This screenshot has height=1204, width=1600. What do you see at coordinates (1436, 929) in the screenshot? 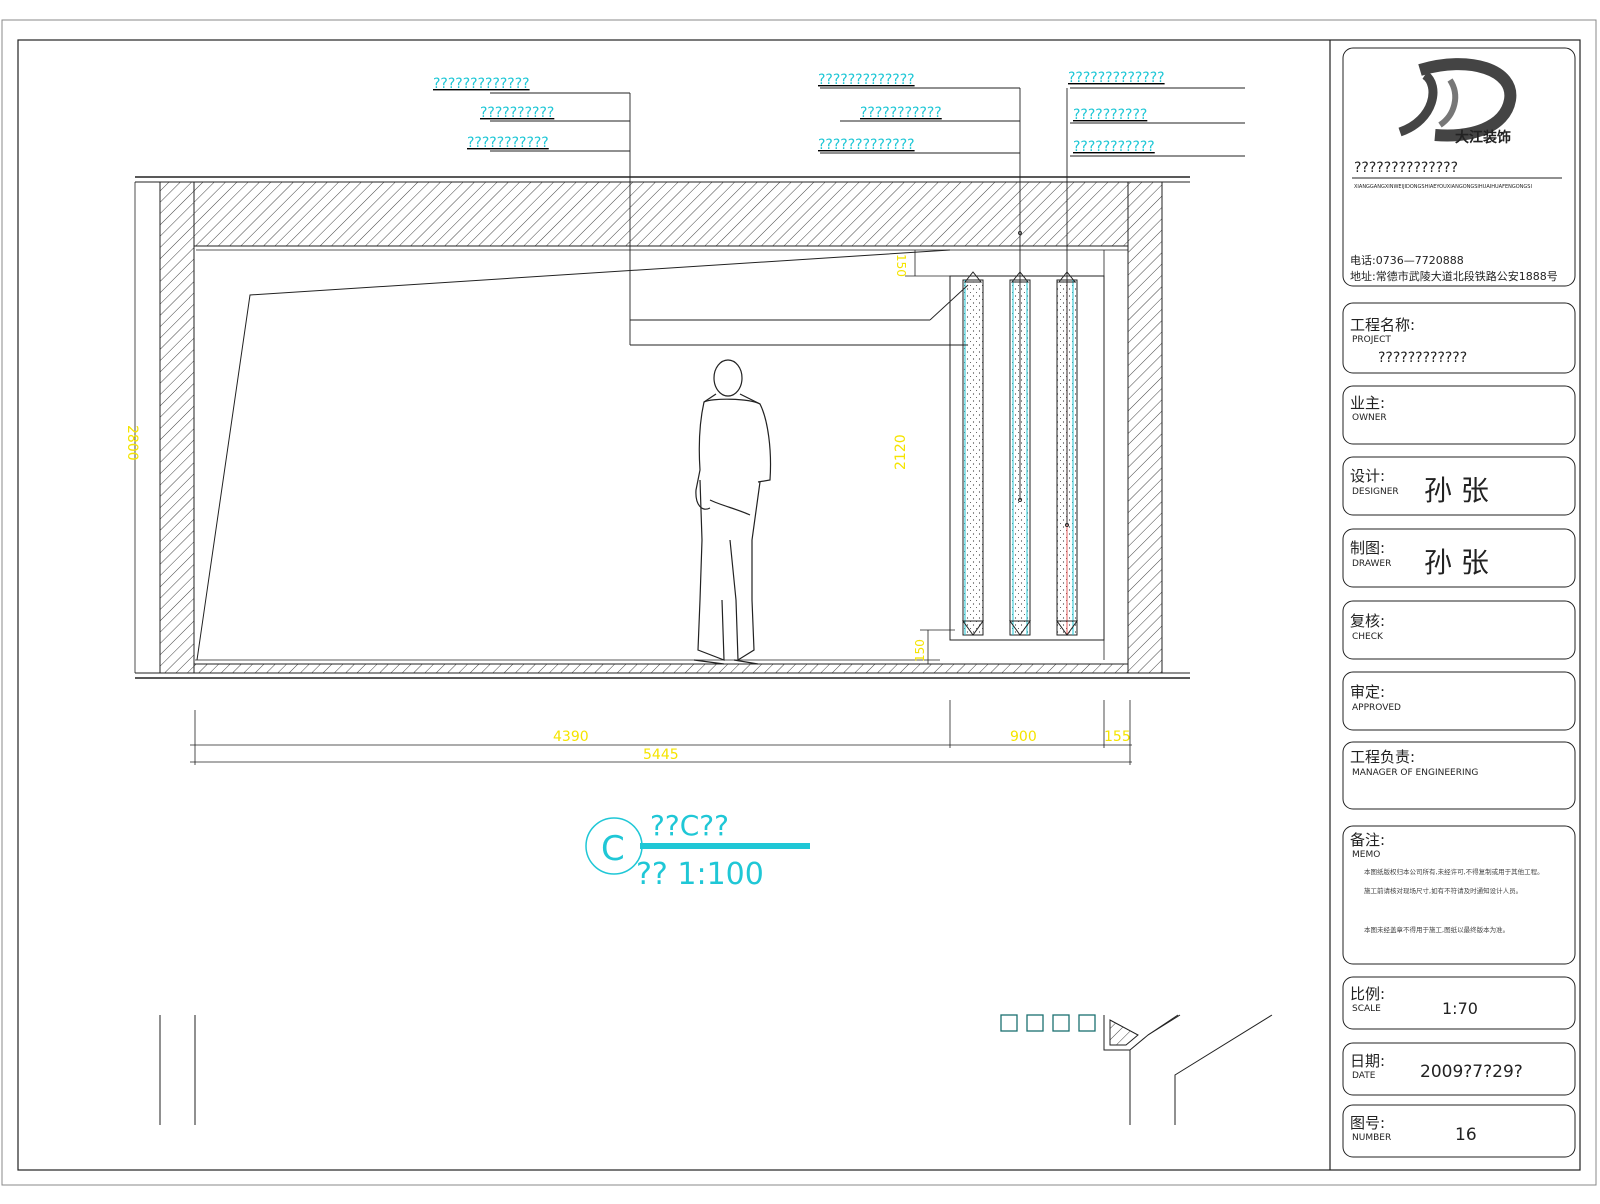
I see `memo-line-3: 本图未经盖章不得用于施工,图纸以最终版本为准。` at bounding box center [1436, 929].